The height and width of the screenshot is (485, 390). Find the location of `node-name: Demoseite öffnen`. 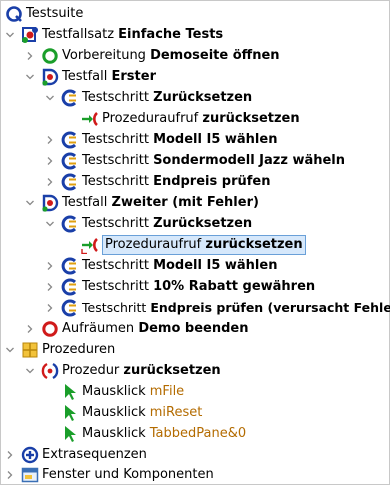

node-name: Demoseite öffnen is located at coordinates (215, 55).